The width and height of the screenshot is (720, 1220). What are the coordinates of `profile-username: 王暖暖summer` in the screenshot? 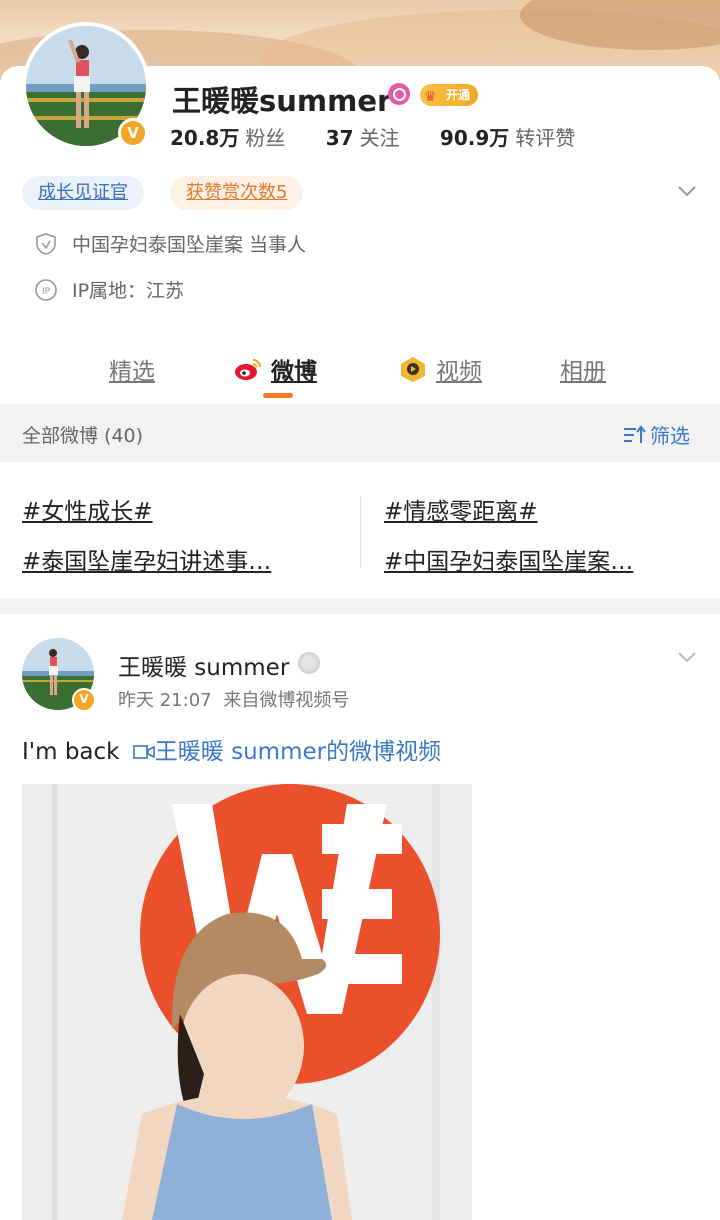 It's located at (282, 101).